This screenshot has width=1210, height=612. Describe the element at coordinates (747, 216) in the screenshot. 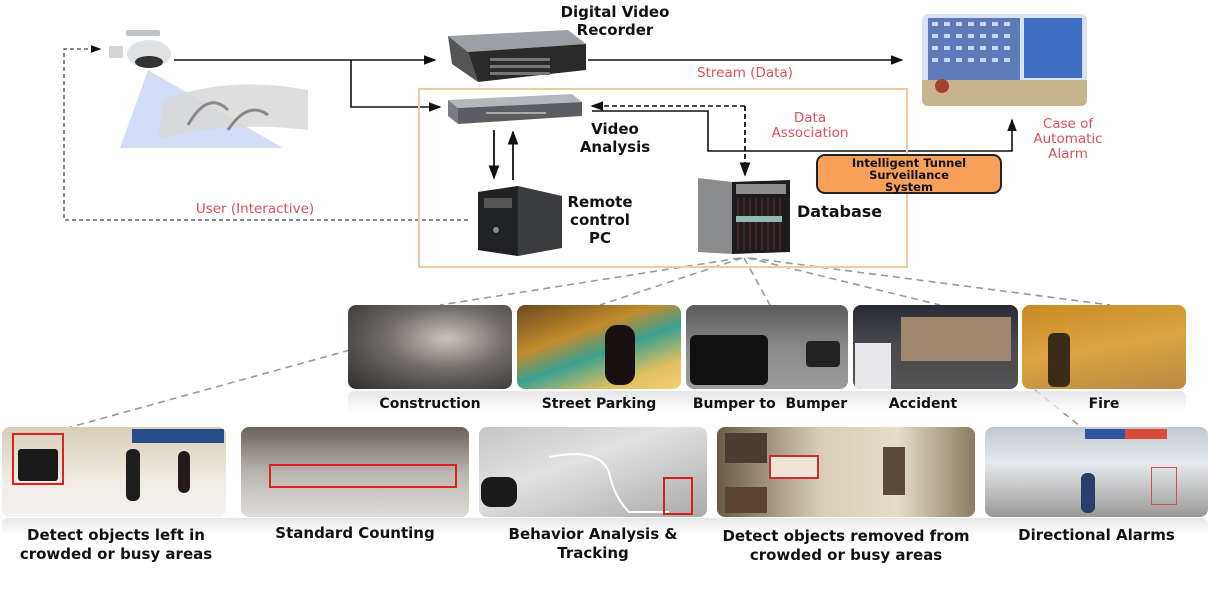

I see `server-cabinet-icon` at that location.